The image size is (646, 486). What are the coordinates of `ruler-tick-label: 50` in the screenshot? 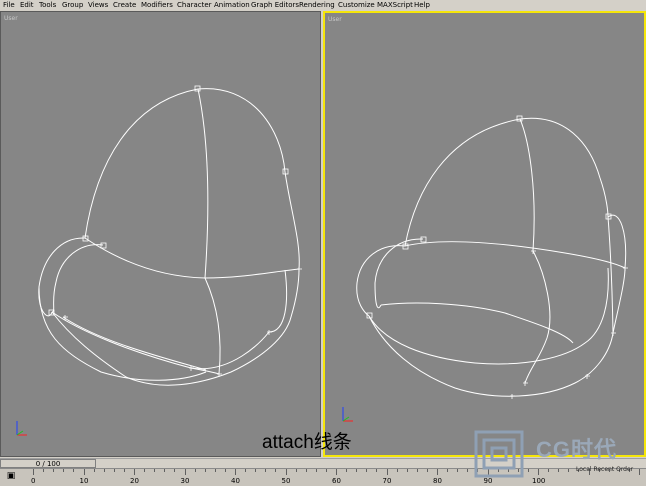 It's located at (286, 481).